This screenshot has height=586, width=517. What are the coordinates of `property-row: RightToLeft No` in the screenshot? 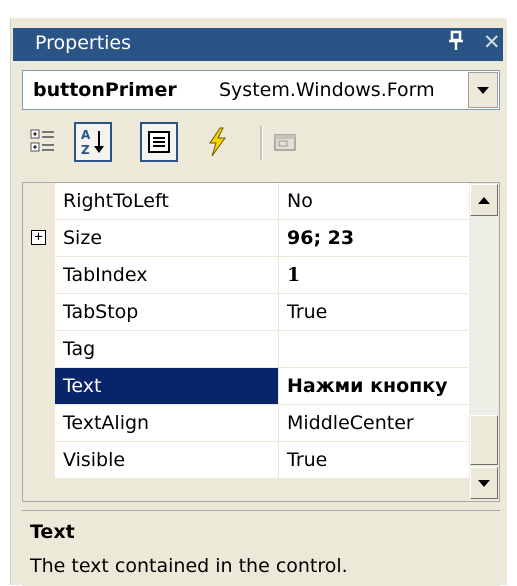 It's located at (262, 201).